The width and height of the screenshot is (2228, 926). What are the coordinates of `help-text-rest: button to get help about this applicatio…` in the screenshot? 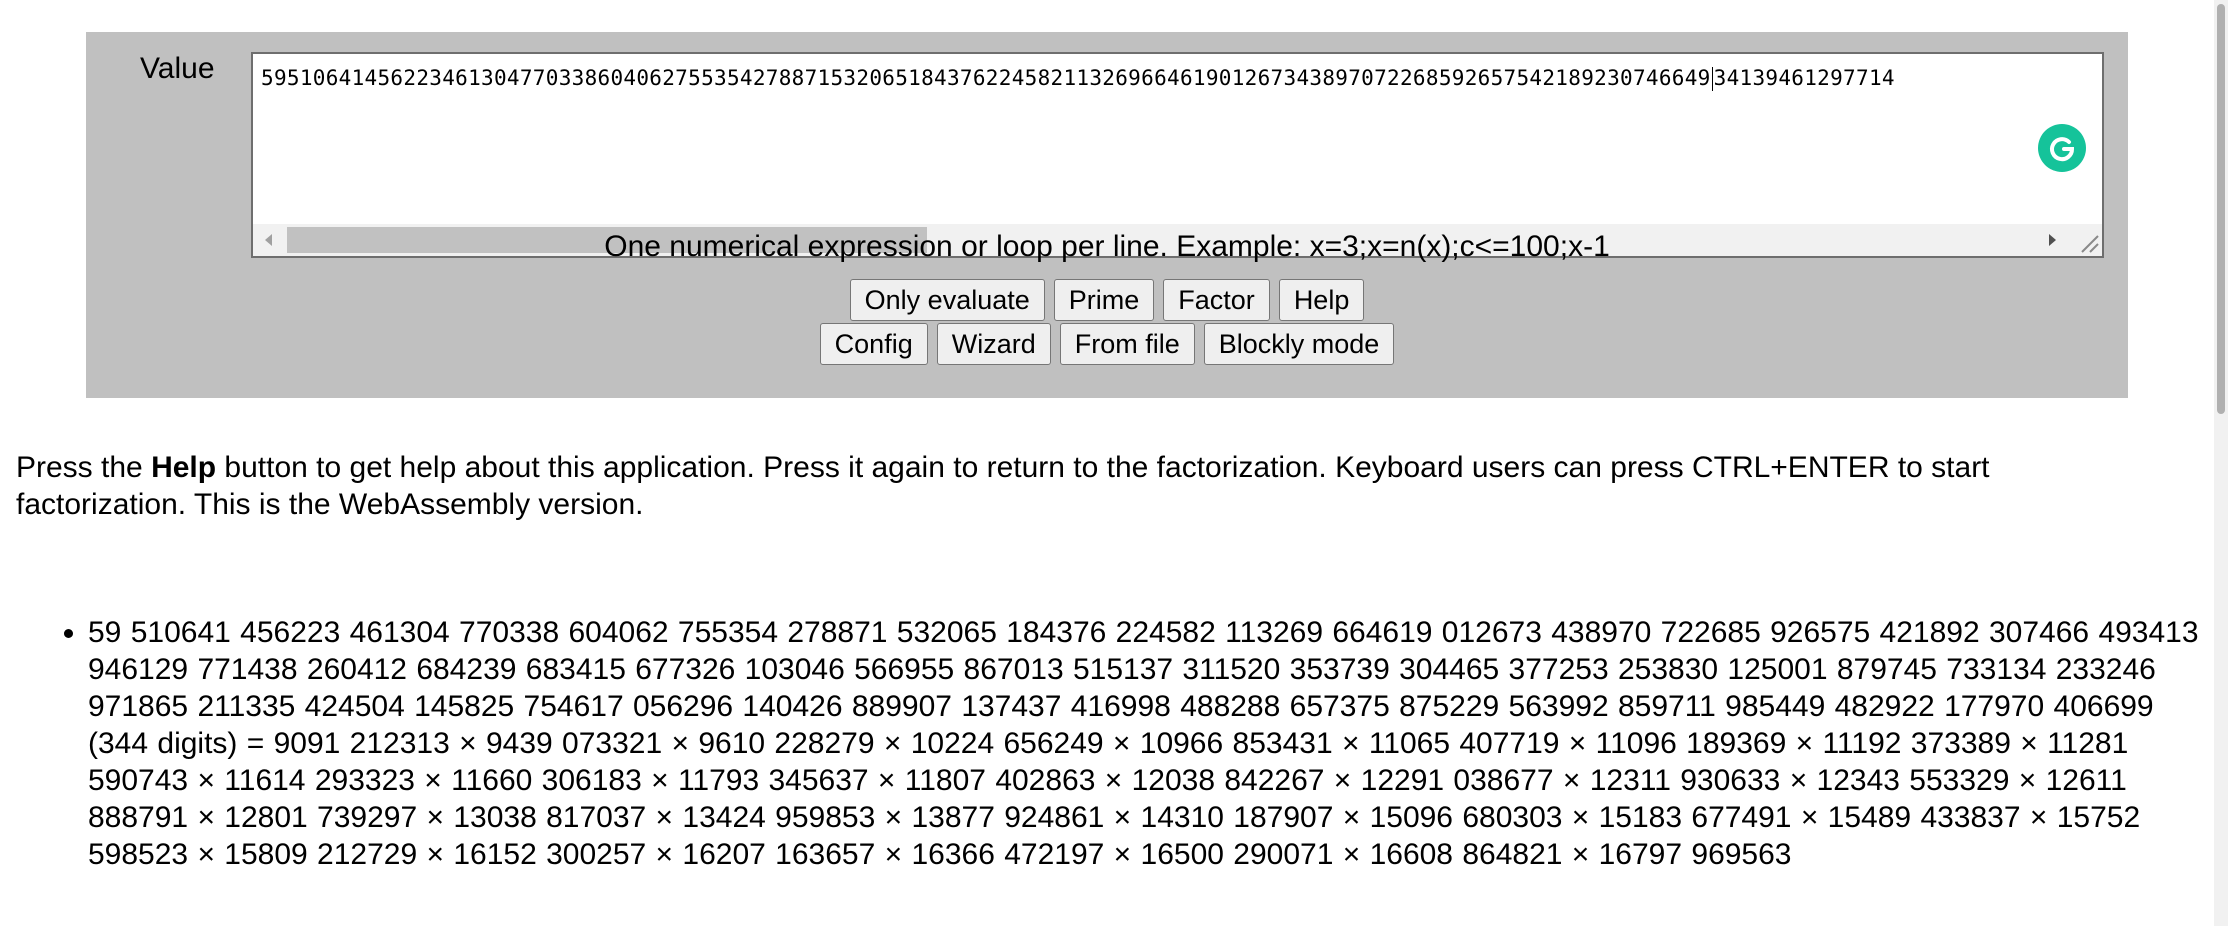 It's located at (1003, 486).